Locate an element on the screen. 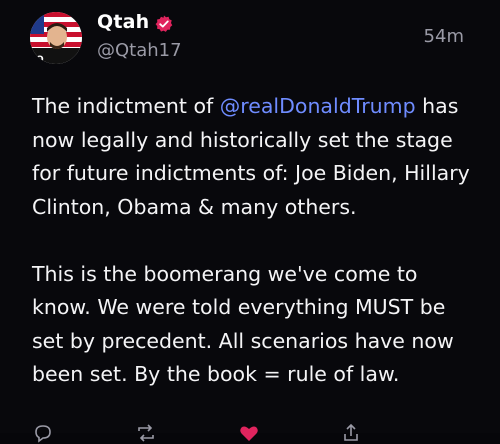 Image resolution: width=500 pixels, height=444 pixels. display-name: Qtah is located at coordinates (123, 22).